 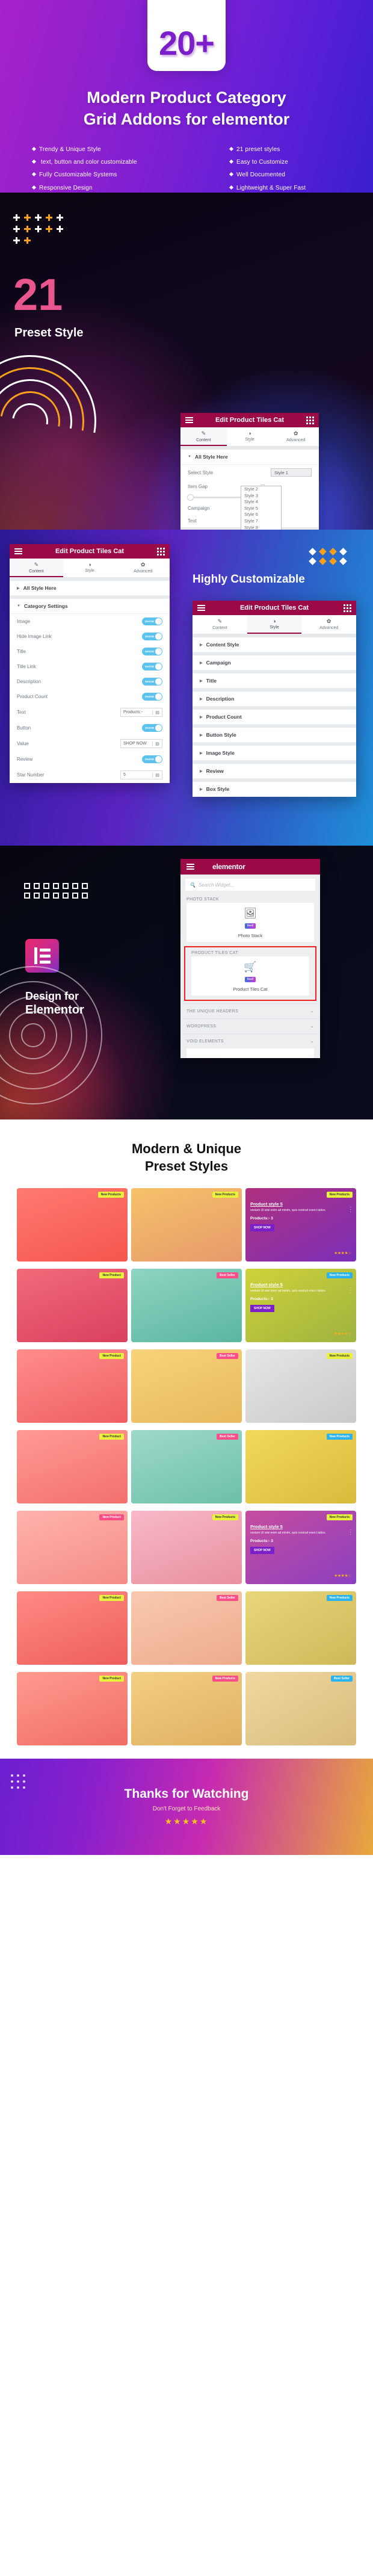 What do you see at coordinates (250, 1040) in the screenshot?
I see `accordion-void-elements: VOID ELEMENTS ⌄` at bounding box center [250, 1040].